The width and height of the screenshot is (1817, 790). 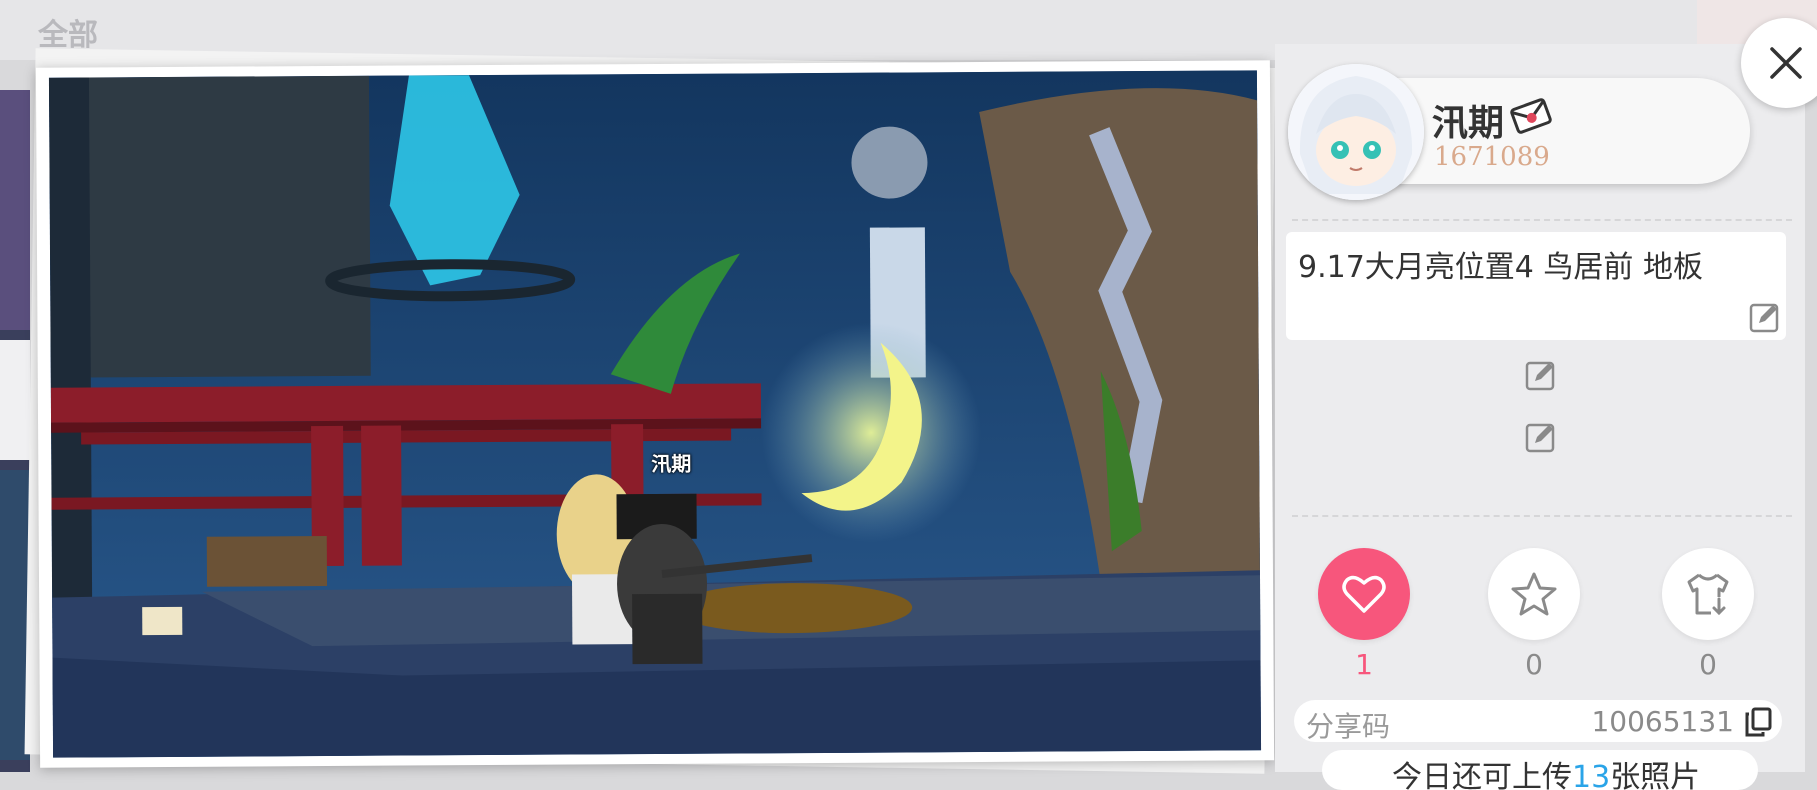 What do you see at coordinates (1534, 664) in the screenshot?
I see `favorite-count: 0` at bounding box center [1534, 664].